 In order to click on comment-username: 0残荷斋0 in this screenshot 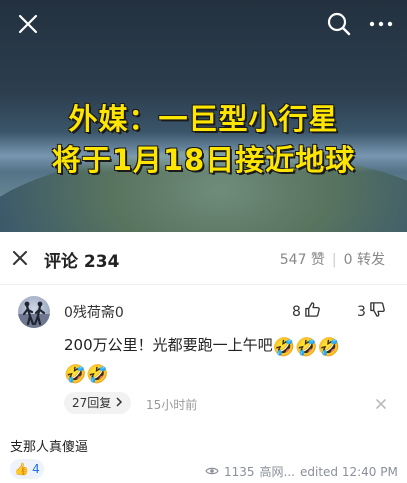, I will do `click(94, 312)`.